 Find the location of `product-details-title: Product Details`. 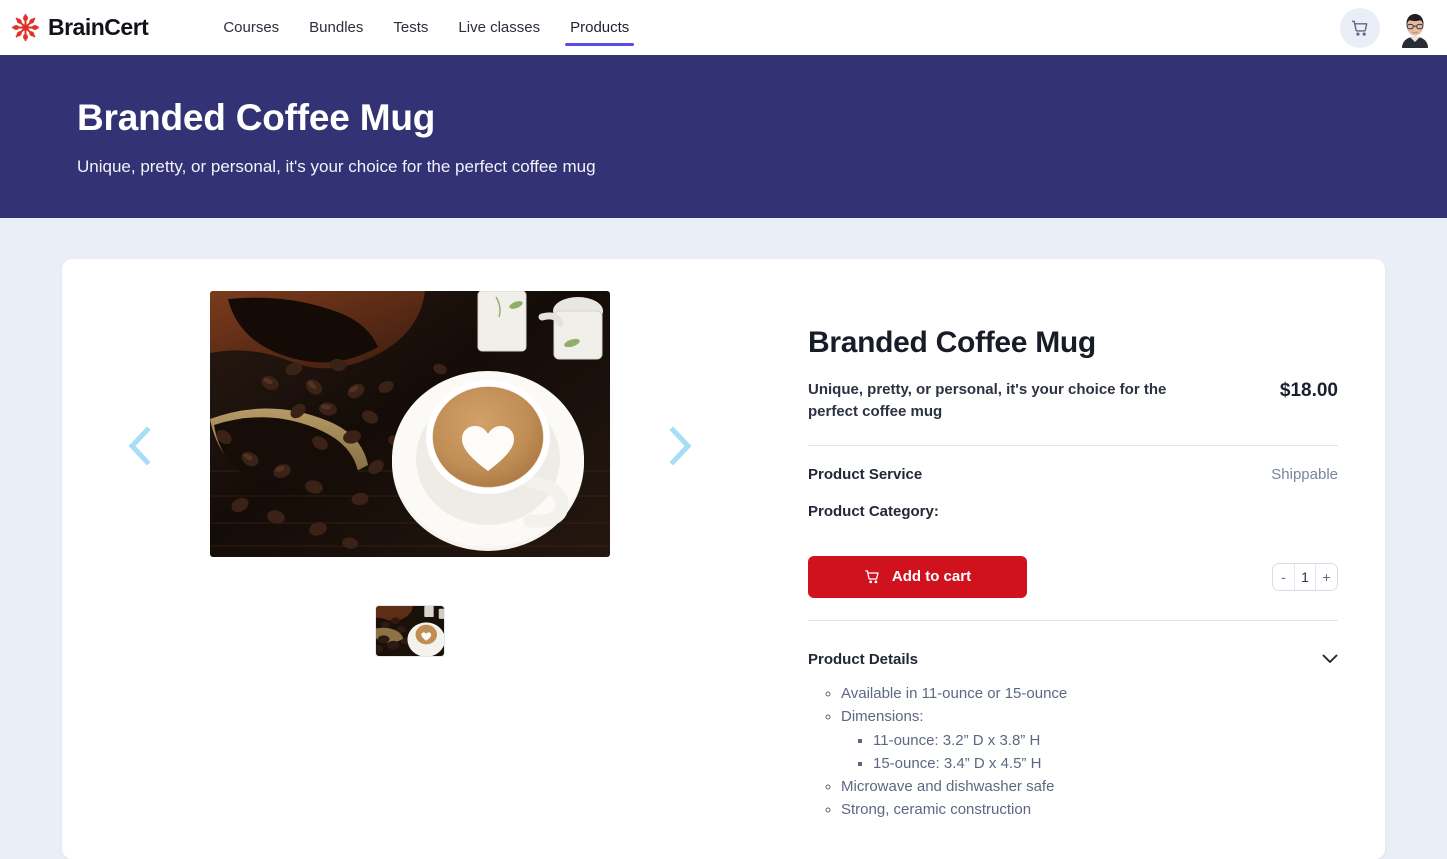

product-details-title: Product Details is located at coordinates (863, 659).